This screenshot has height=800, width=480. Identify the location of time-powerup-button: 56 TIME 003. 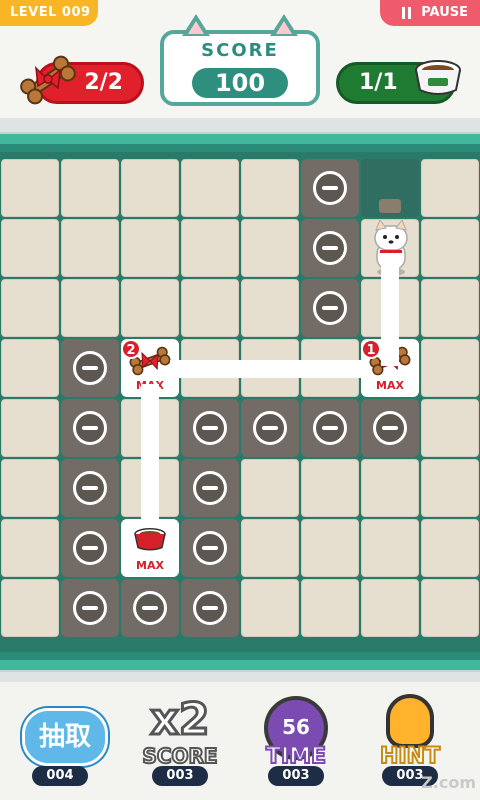
(296, 741).